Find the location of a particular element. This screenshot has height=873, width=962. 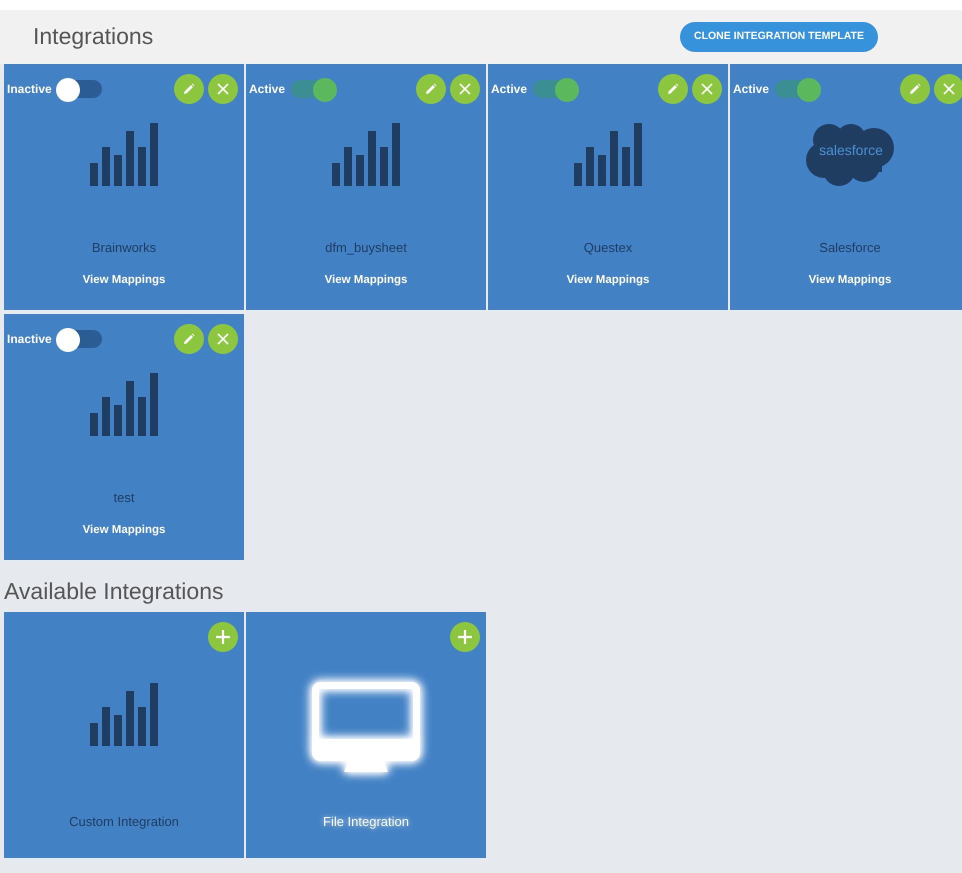

integration-name: Salesforce is located at coordinates (850, 248).